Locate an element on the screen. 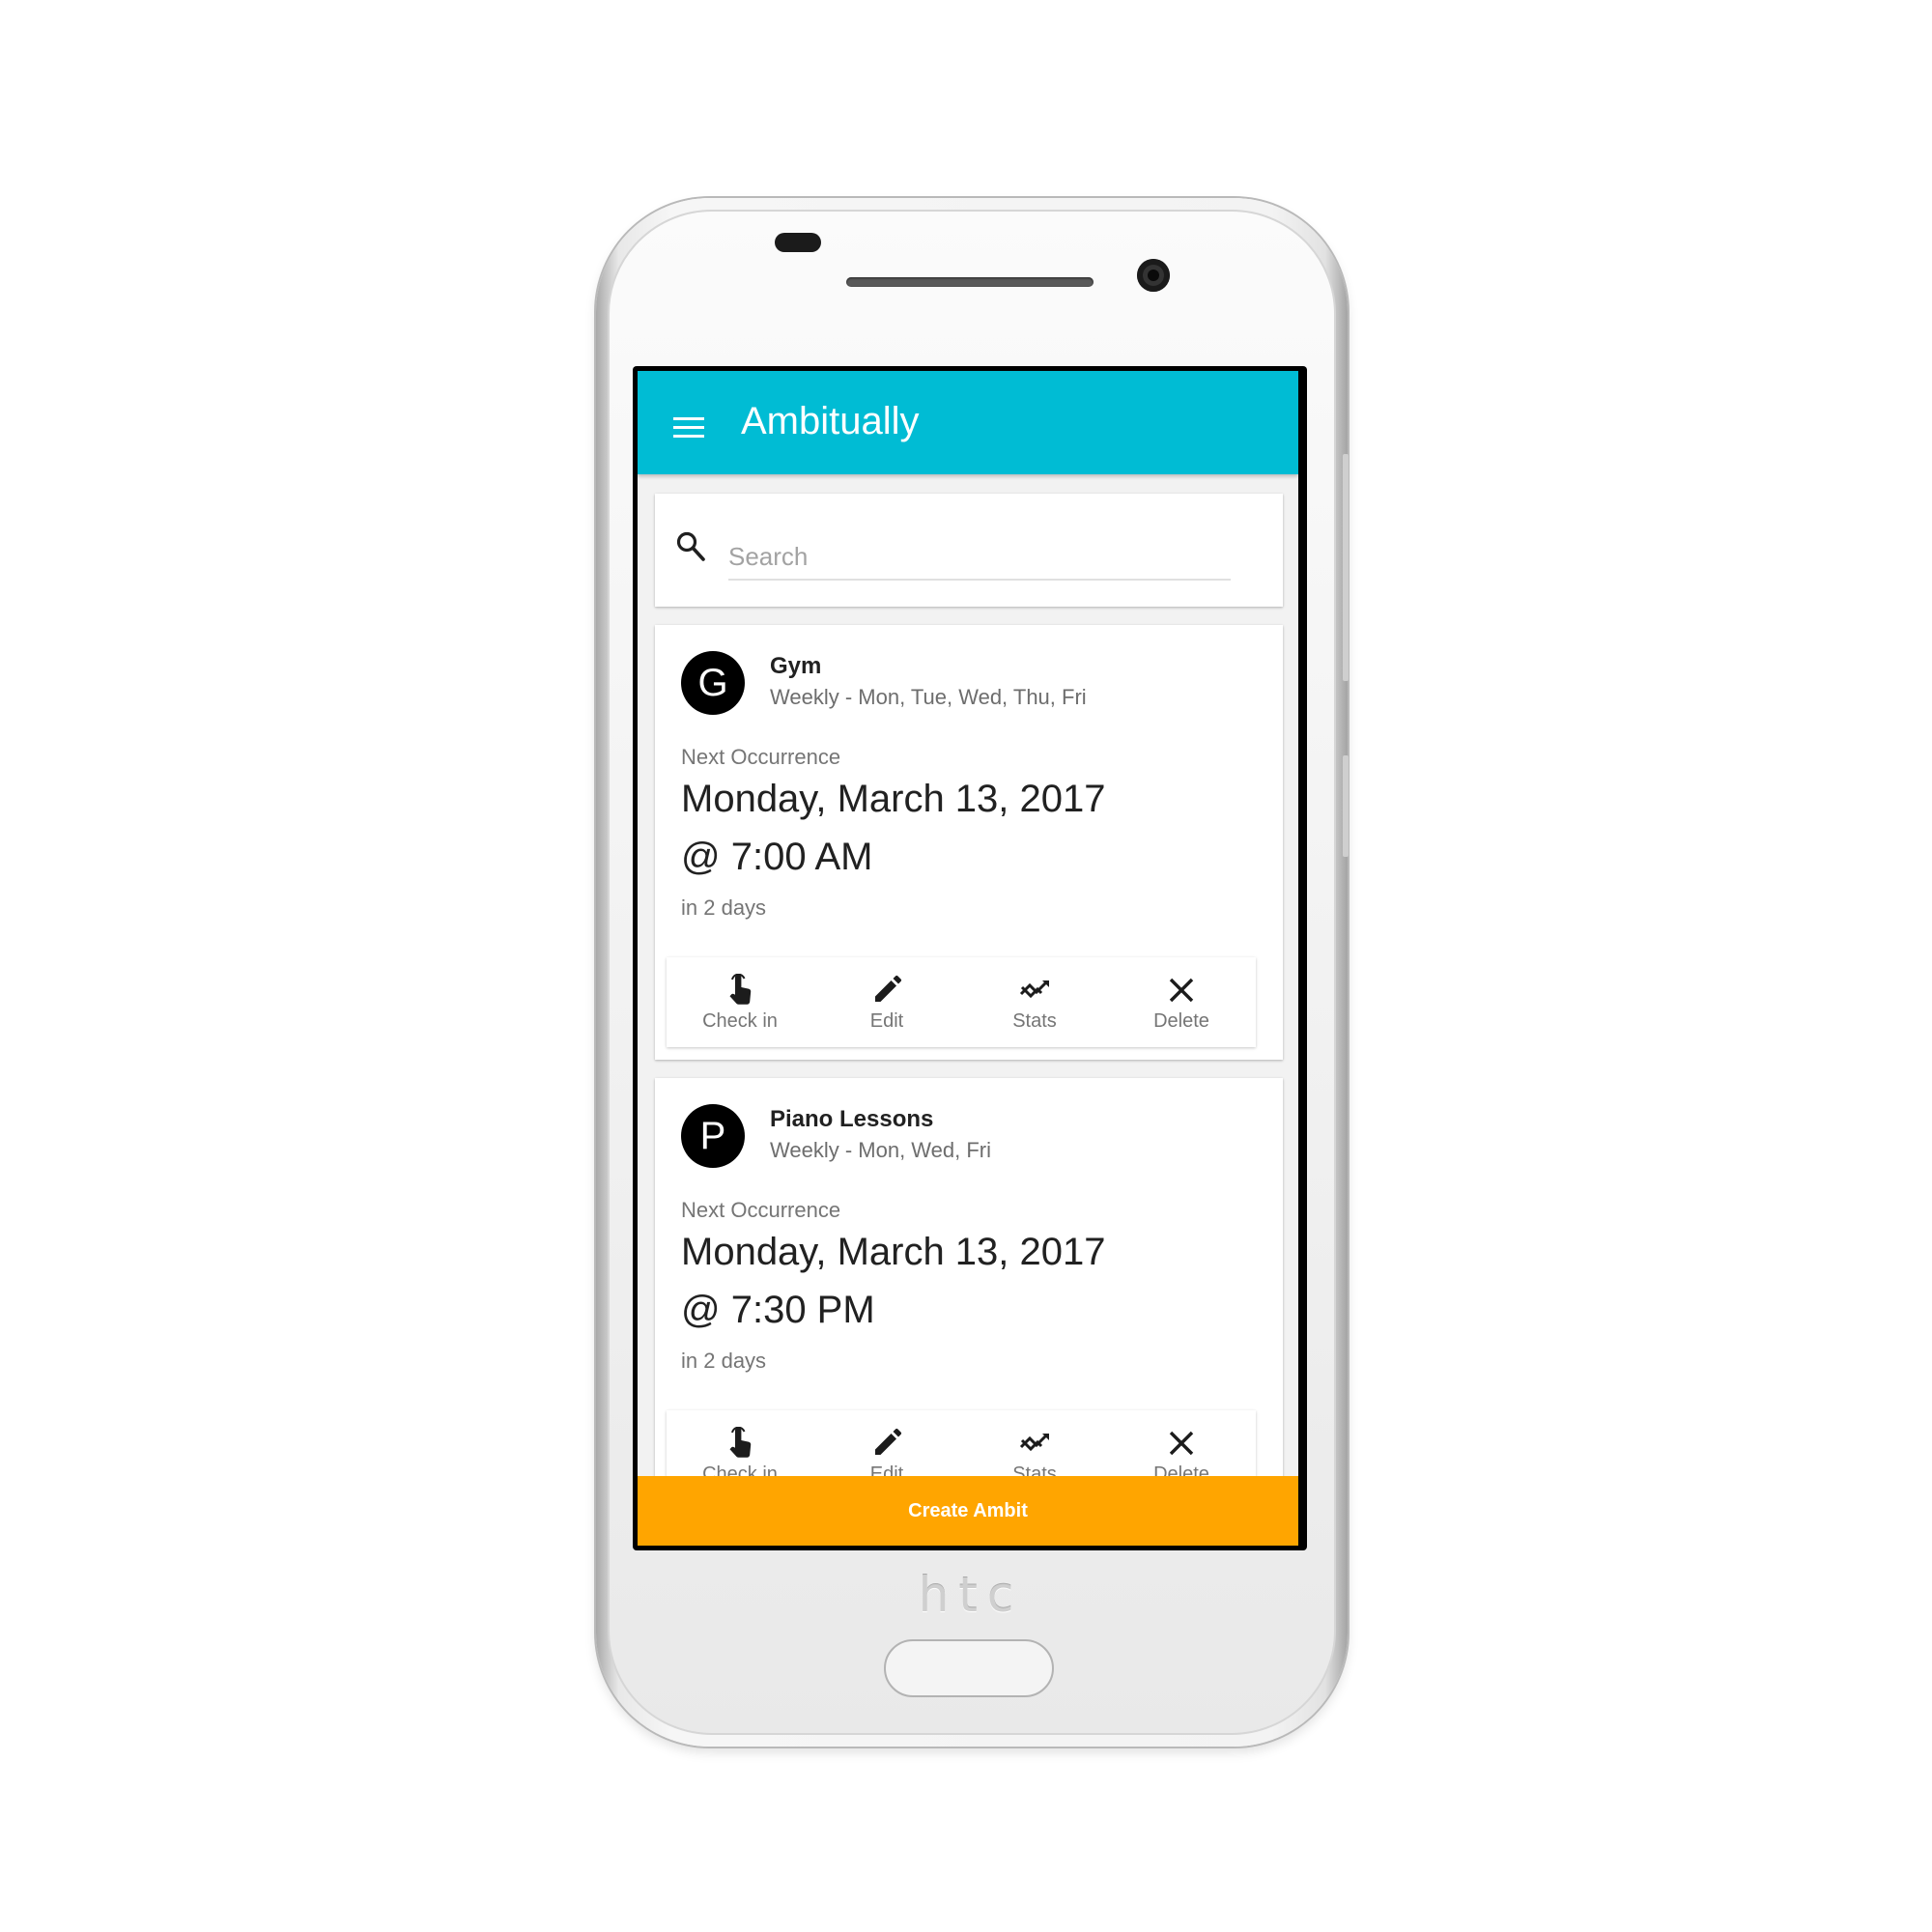 Image resolution: width=1932 pixels, height=1932 pixels. ambit-schedule: Weekly - Mon, Wed, Fri is located at coordinates (881, 1150).